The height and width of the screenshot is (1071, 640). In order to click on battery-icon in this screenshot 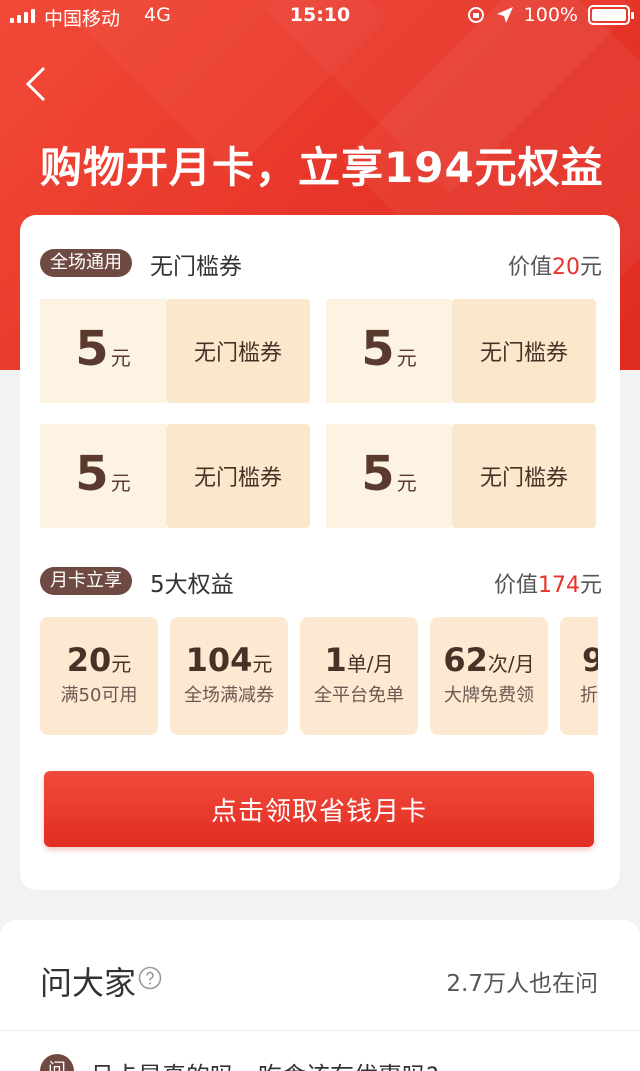, I will do `click(611, 15)`.